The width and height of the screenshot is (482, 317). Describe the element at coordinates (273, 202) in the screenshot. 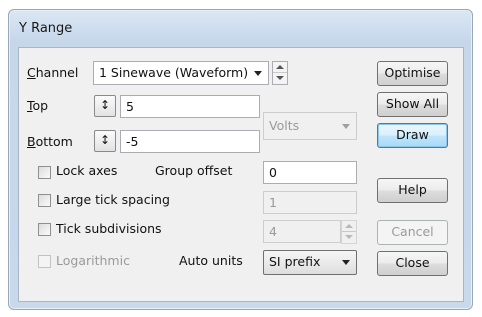

I see `large-tick-spacing-value: 1` at that location.